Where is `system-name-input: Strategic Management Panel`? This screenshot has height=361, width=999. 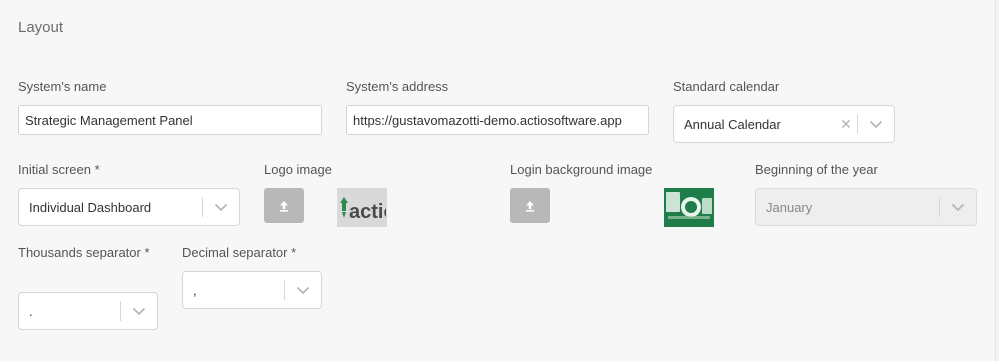 system-name-input: Strategic Management Panel is located at coordinates (170, 120).